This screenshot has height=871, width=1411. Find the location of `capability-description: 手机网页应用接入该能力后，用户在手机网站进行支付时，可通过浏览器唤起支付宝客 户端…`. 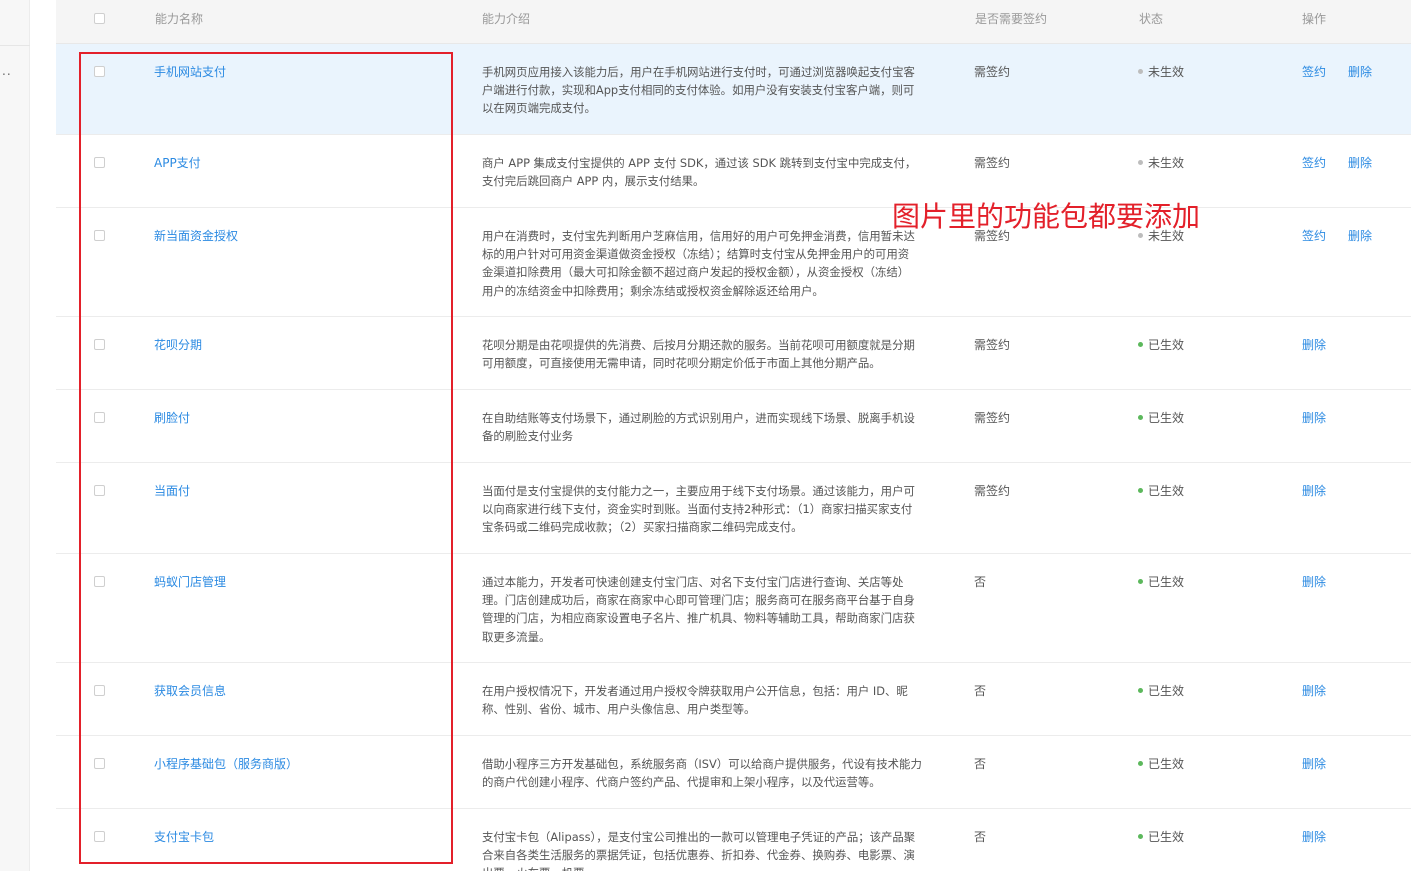

capability-description: 手机网页应用接入该能力后，用户在手机网站进行支付时，可通过浏览器唤起支付宝客 户端… is located at coordinates (715, 90).